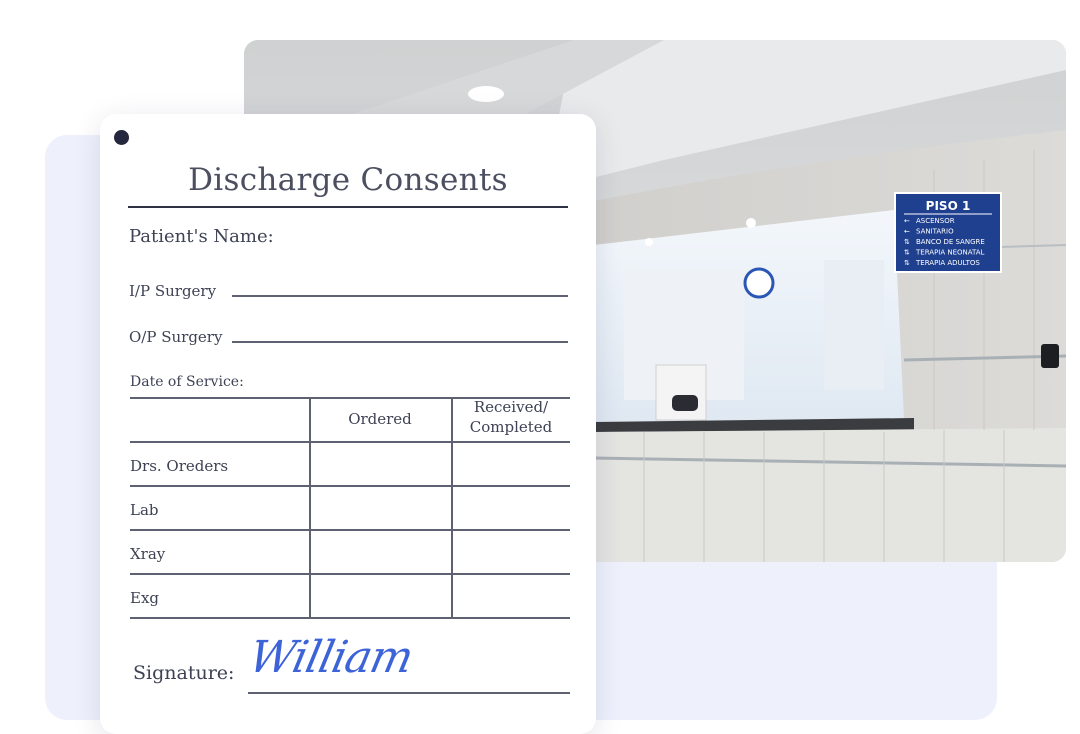  Describe the element at coordinates (179, 466) in the screenshot. I see `row-label-drs-orders: Drs. Oreders` at that location.